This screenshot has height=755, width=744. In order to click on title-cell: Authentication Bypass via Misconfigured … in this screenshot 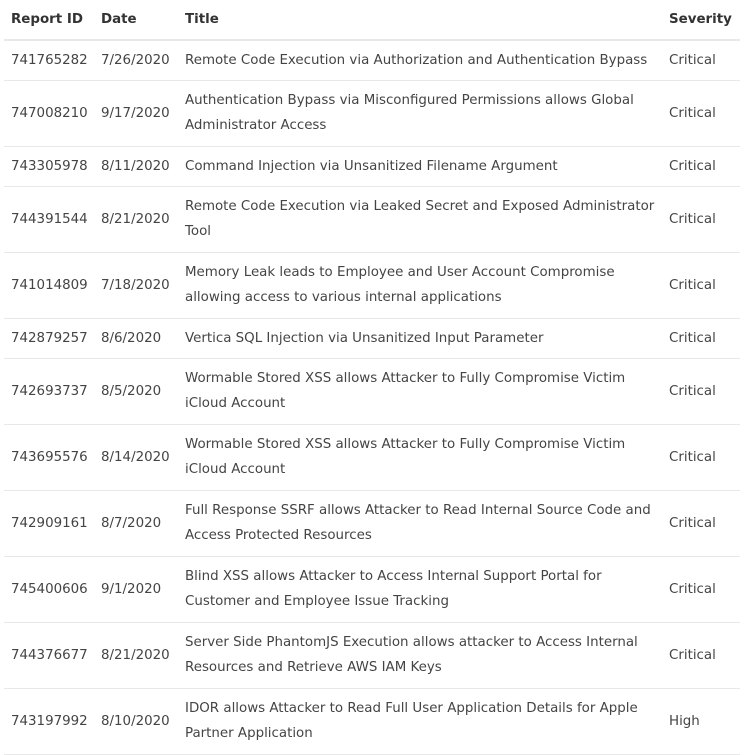, I will do `click(420, 113)`.